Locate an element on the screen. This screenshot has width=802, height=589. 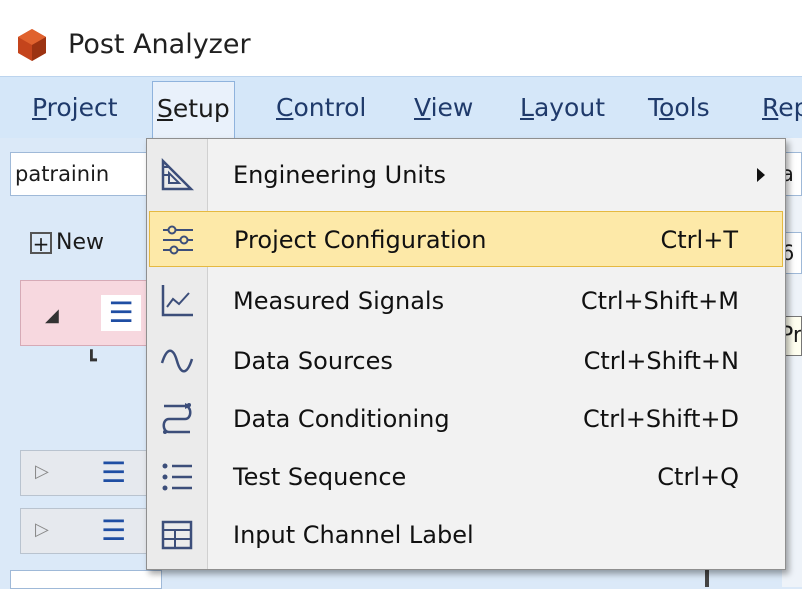
tree-child-connector-icon: ┗ is located at coordinates (91, 360).